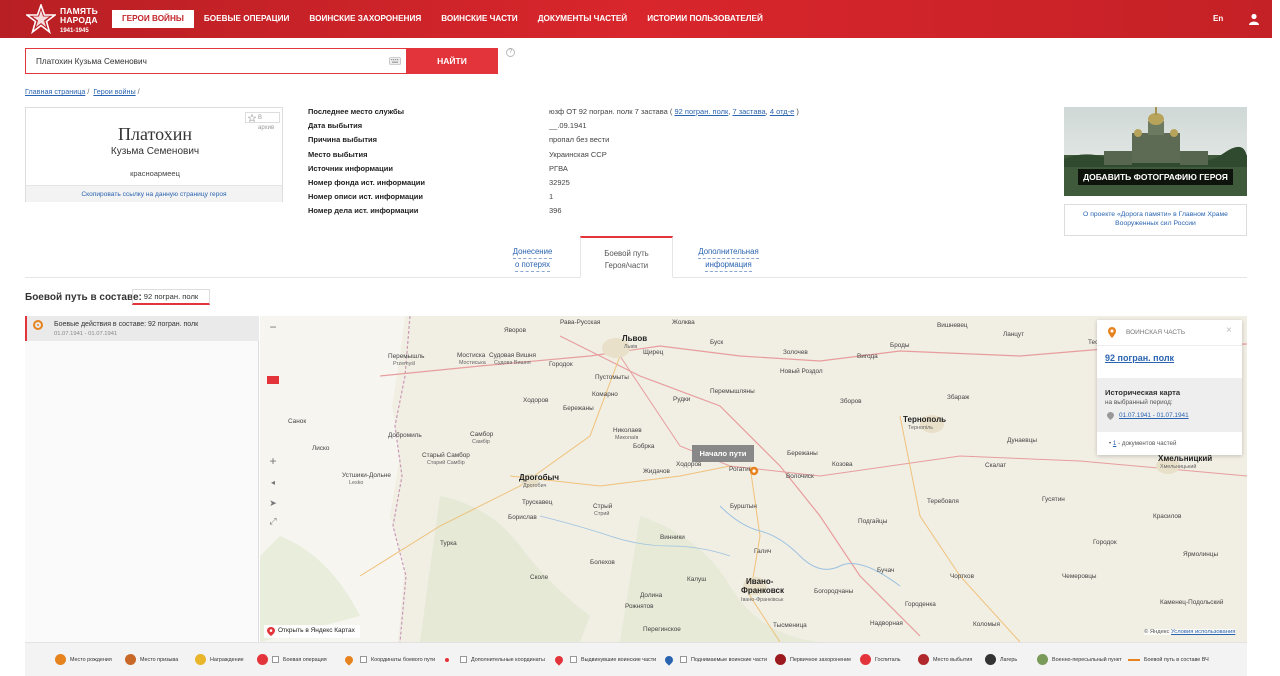  What do you see at coordinates (1203, 632) in the screenshot?
I see `map-terms-link: Условия использования` at bounding box center [1203, 632].